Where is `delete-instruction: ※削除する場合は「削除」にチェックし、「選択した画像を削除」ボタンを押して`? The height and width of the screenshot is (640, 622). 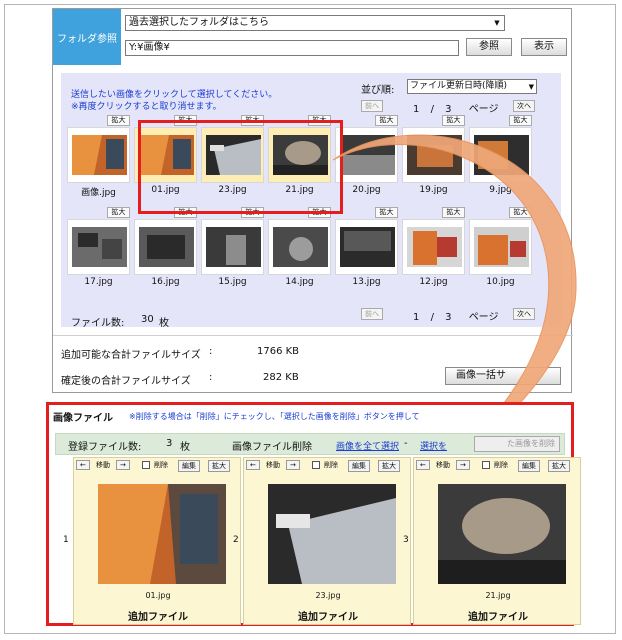 delete-instruction: ※削除する場合は「削除」にチェックし、「選択した画像を削除」ボタンを押して is located at coordinates (274, 416).